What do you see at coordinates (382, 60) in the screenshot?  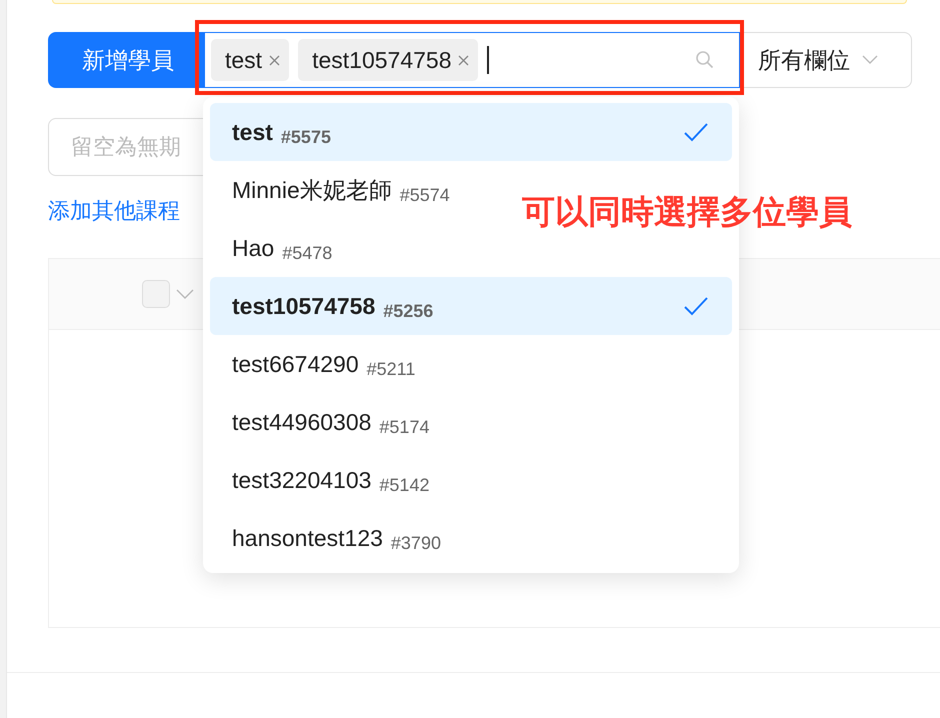 I see `tag-label: test10574758` at bounding box center [382, 60].